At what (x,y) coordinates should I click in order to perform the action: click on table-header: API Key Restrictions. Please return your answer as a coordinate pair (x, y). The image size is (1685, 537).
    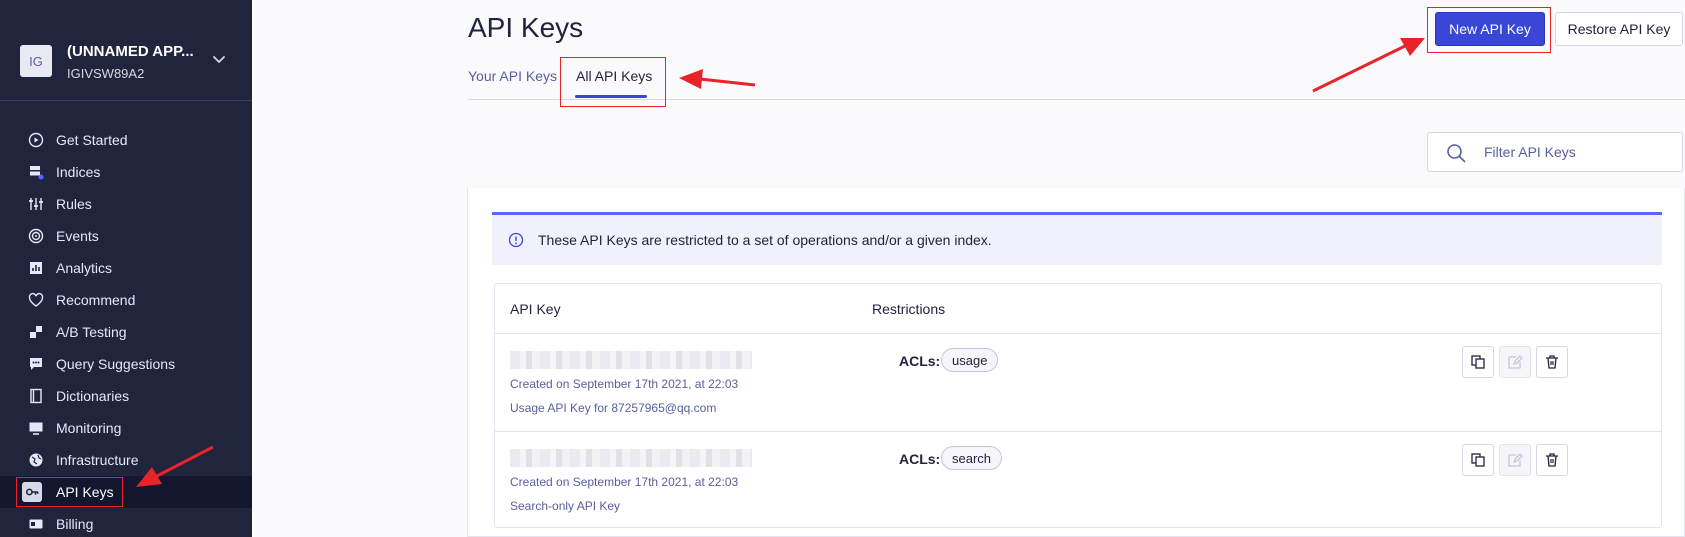
    Looking at the image, I should click on (1078, 309).